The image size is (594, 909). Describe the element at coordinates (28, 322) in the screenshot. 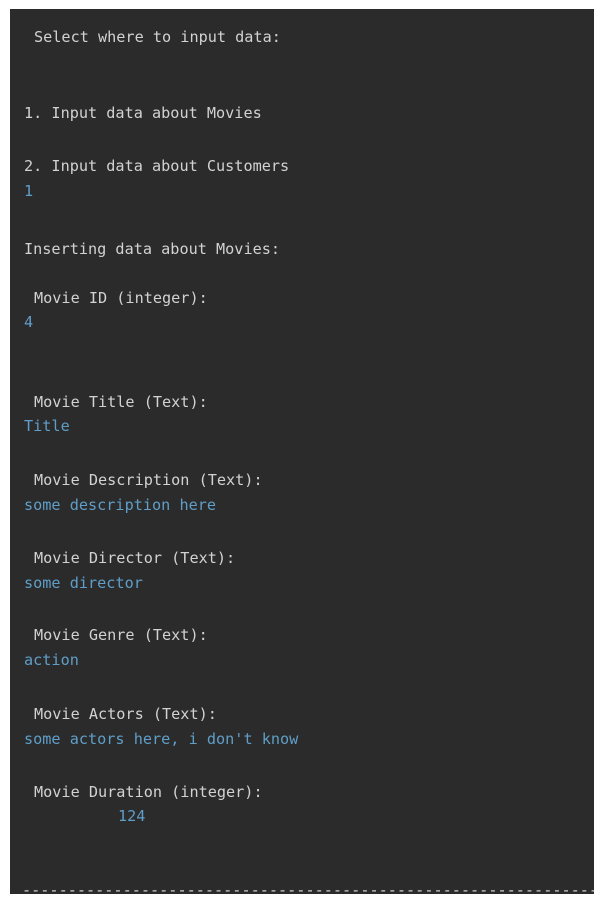

I see `movie-id-input: 4` at that location.